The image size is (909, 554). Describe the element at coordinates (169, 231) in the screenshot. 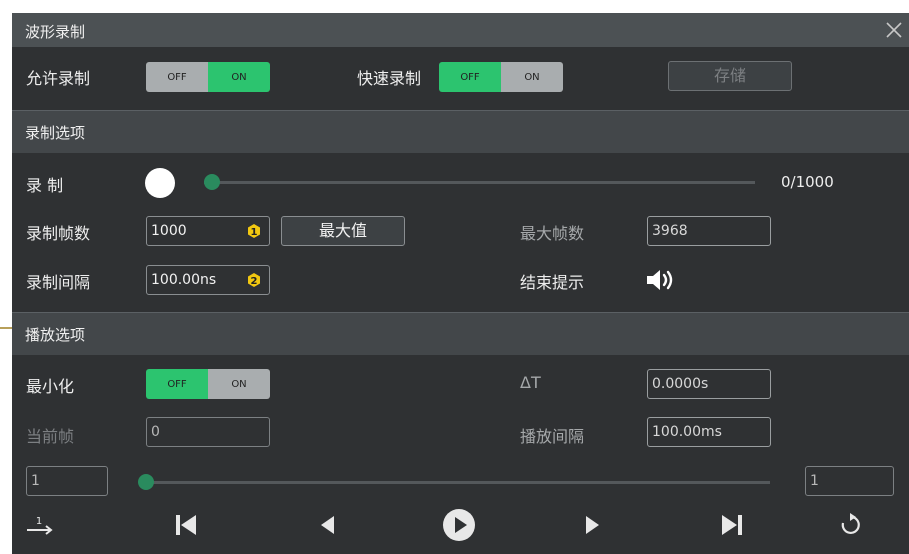

I see `record-frames-value: 1000` at that location.